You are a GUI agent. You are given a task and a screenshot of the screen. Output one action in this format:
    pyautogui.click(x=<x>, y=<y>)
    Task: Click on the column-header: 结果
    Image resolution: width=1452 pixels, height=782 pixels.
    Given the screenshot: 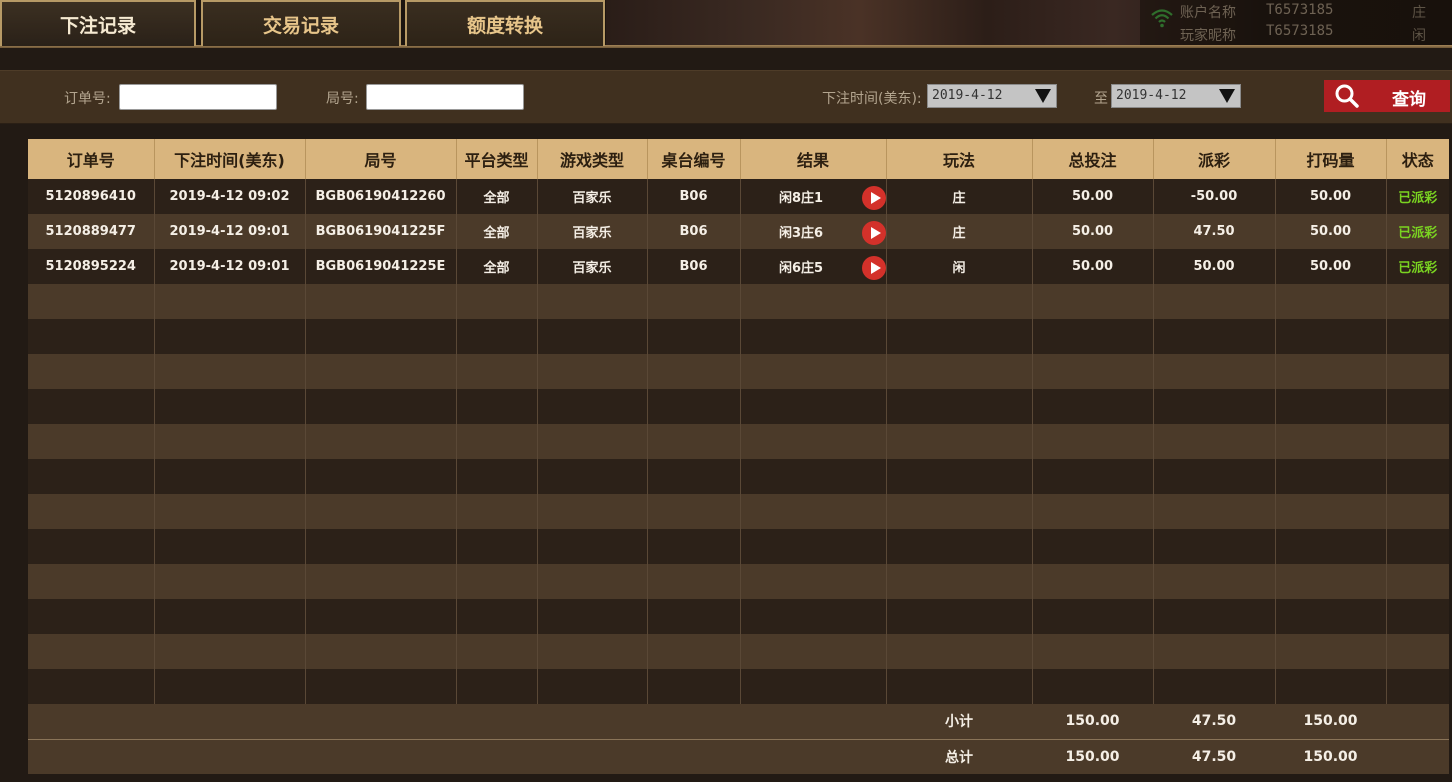 What is the action you would take?
    pyautogui.click(x=813, y=159)
    